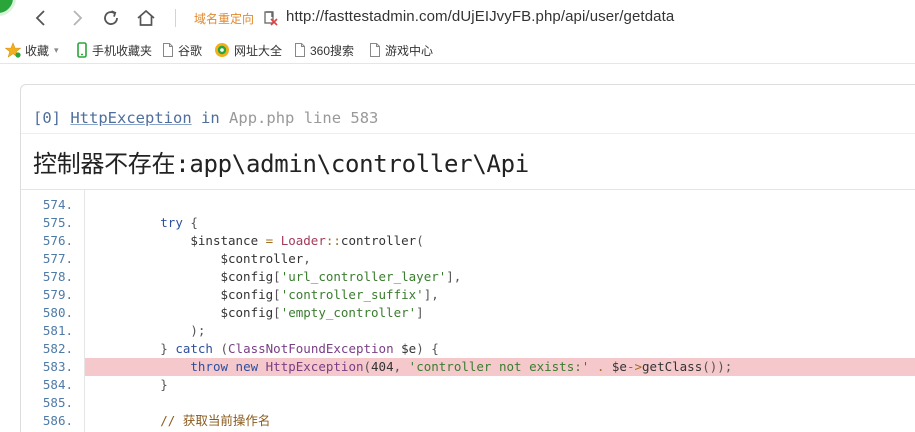 This screenshot has height=432, width=915. What do you see at coordinates (281, 164) in the screenshot?
I see `exception-message: 控制器不存在:app\admin\controller\Api` at bounding box center [281, 164].